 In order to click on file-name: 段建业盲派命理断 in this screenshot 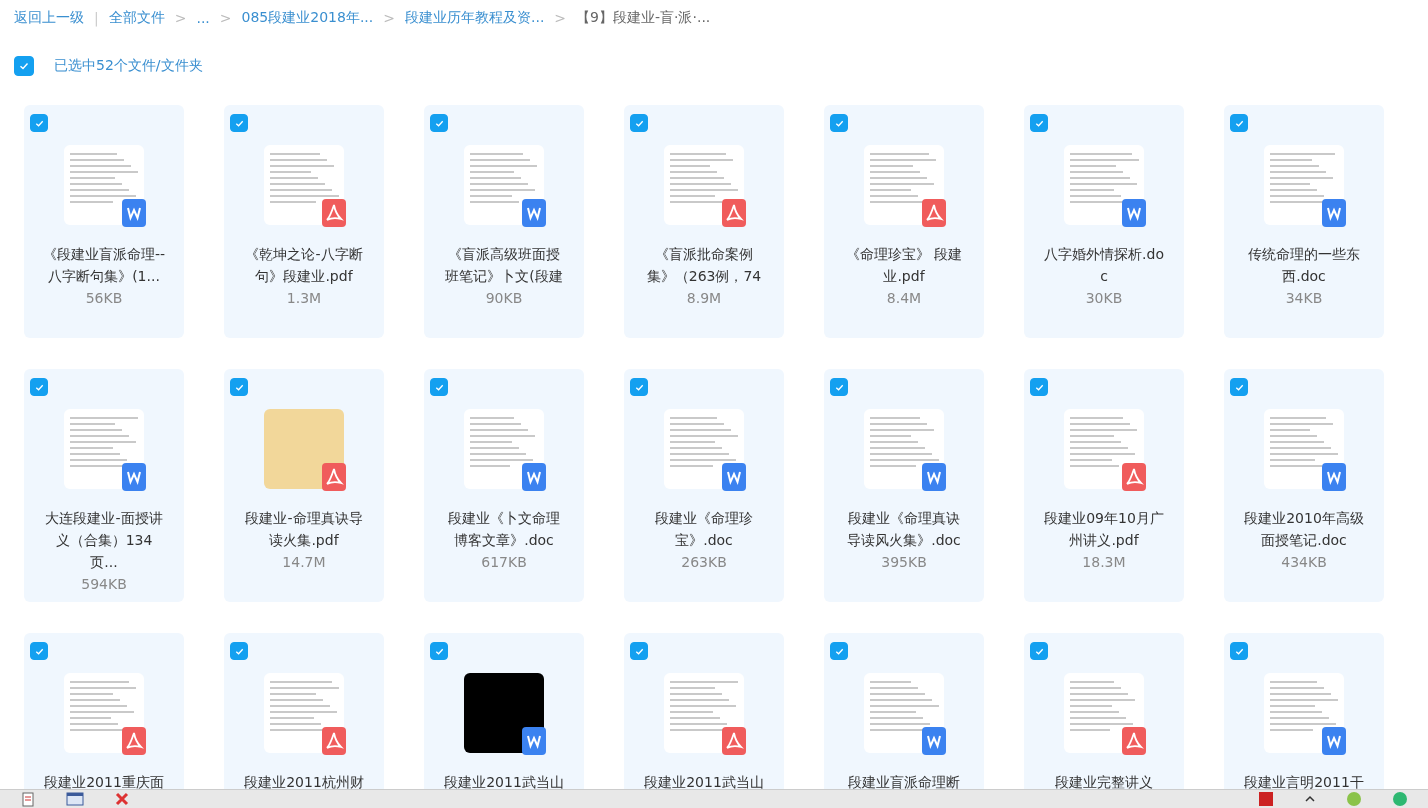, I will do `click(904, 781)`.